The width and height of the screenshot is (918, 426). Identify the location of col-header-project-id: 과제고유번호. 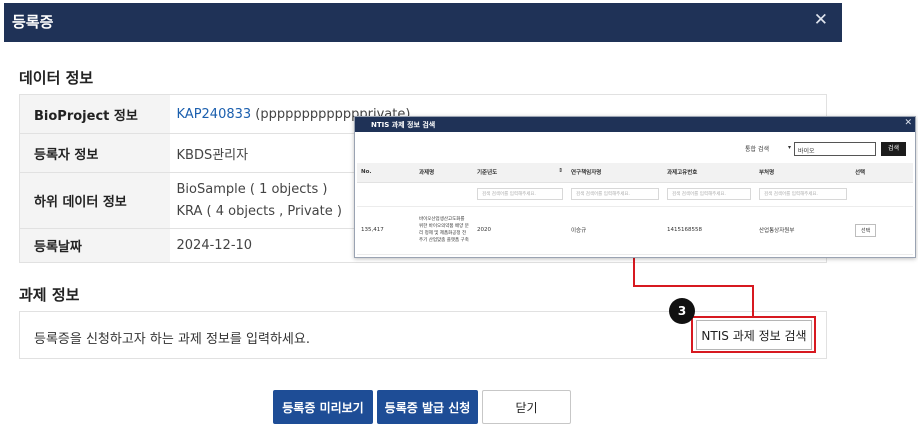
(709, 173).